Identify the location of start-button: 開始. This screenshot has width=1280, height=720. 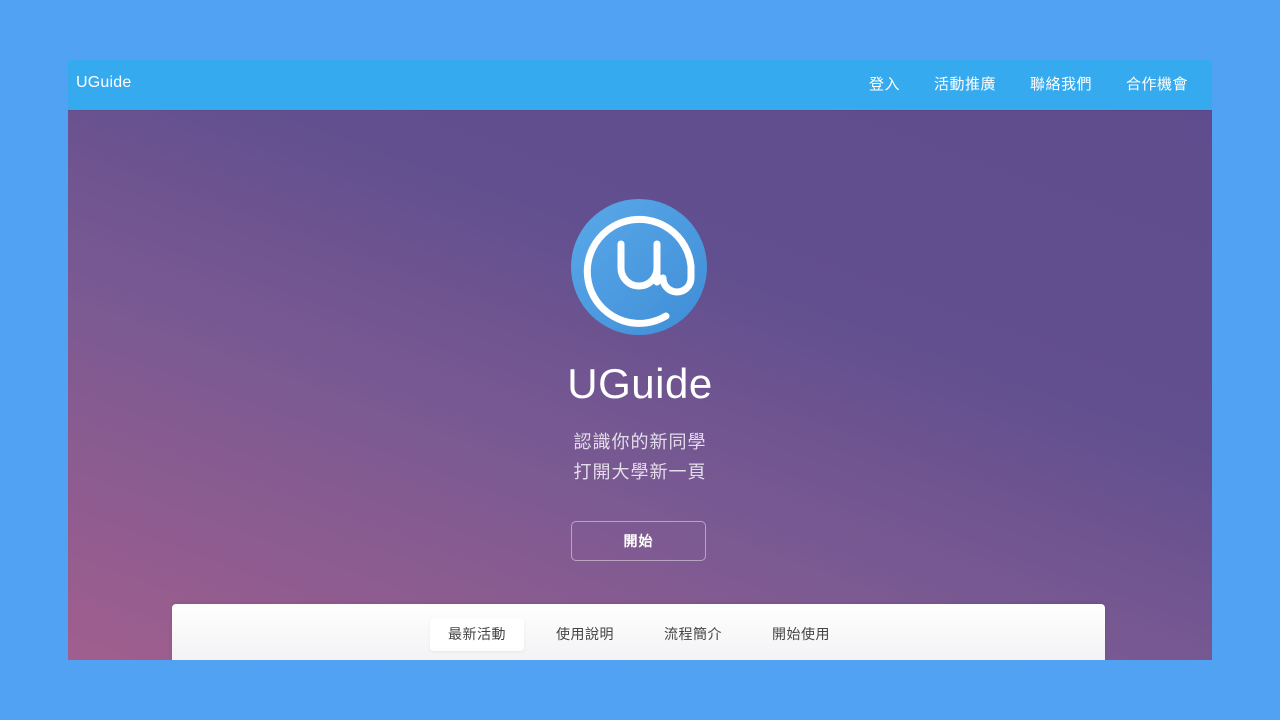
(638, 541).